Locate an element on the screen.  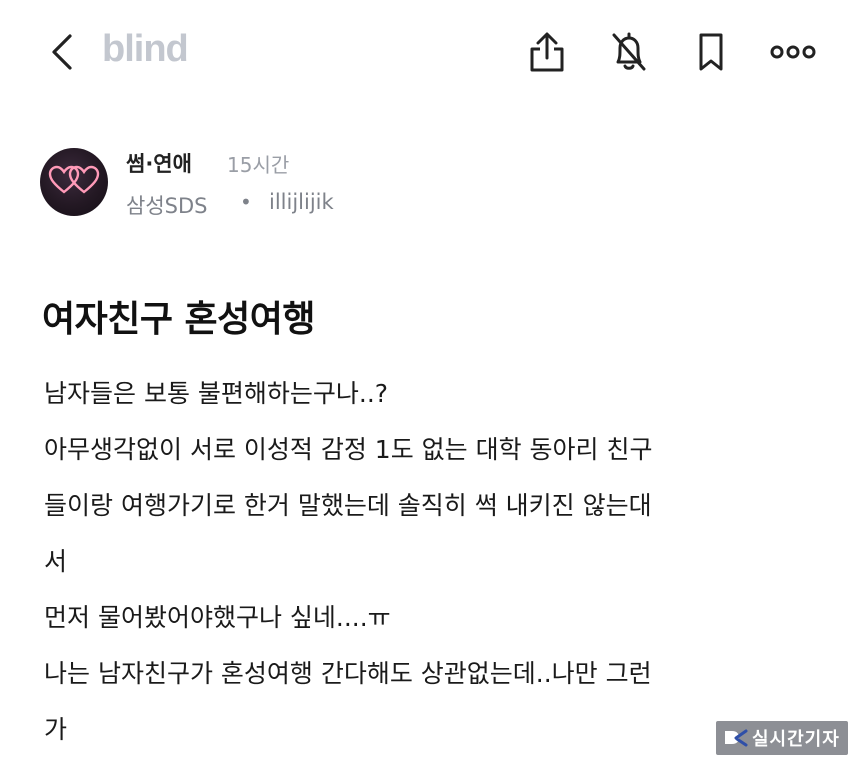
app-logo: blind is located at coordinates (145, 49).